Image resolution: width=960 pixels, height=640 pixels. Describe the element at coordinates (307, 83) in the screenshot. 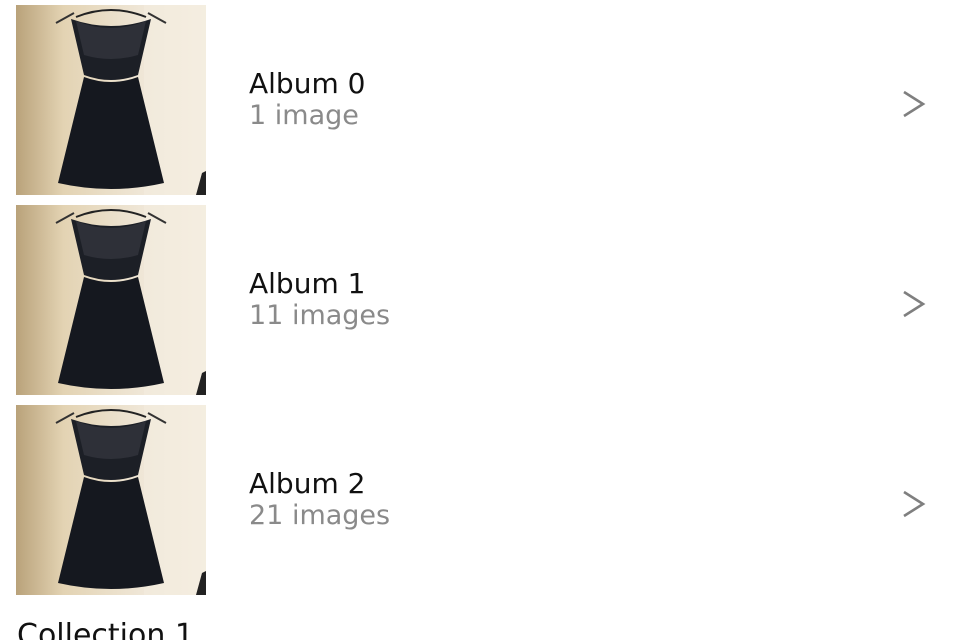

I see `album-title: Album 0` at that location.